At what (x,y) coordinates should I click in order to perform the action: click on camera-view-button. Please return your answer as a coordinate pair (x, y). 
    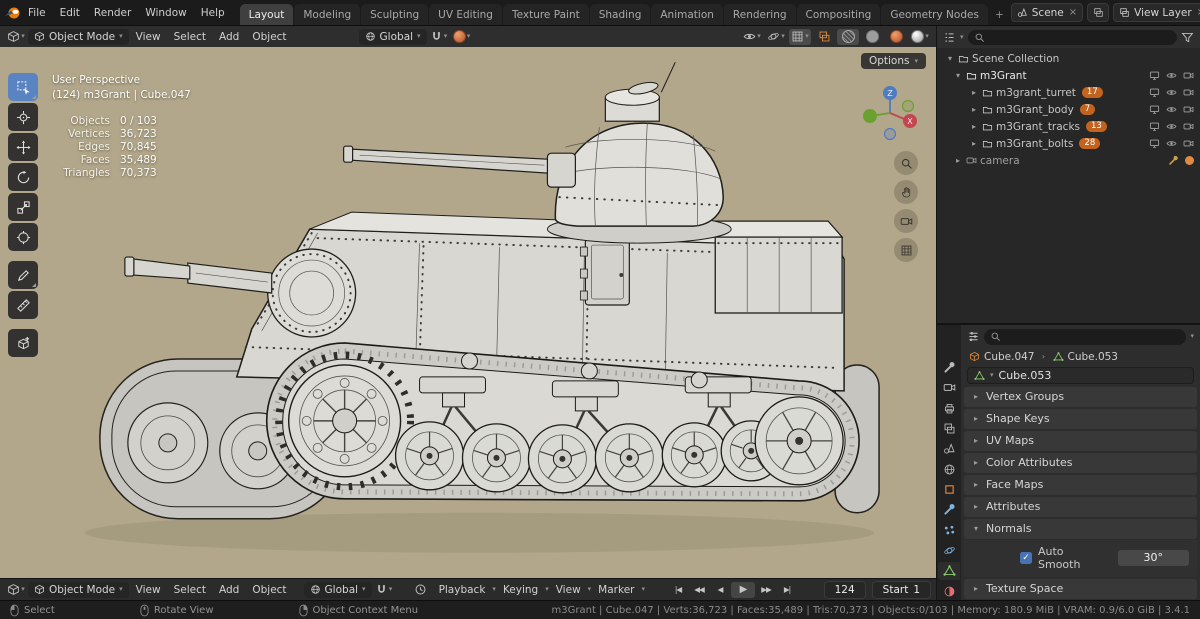
    Looking at the image, I should click on (906, 221).